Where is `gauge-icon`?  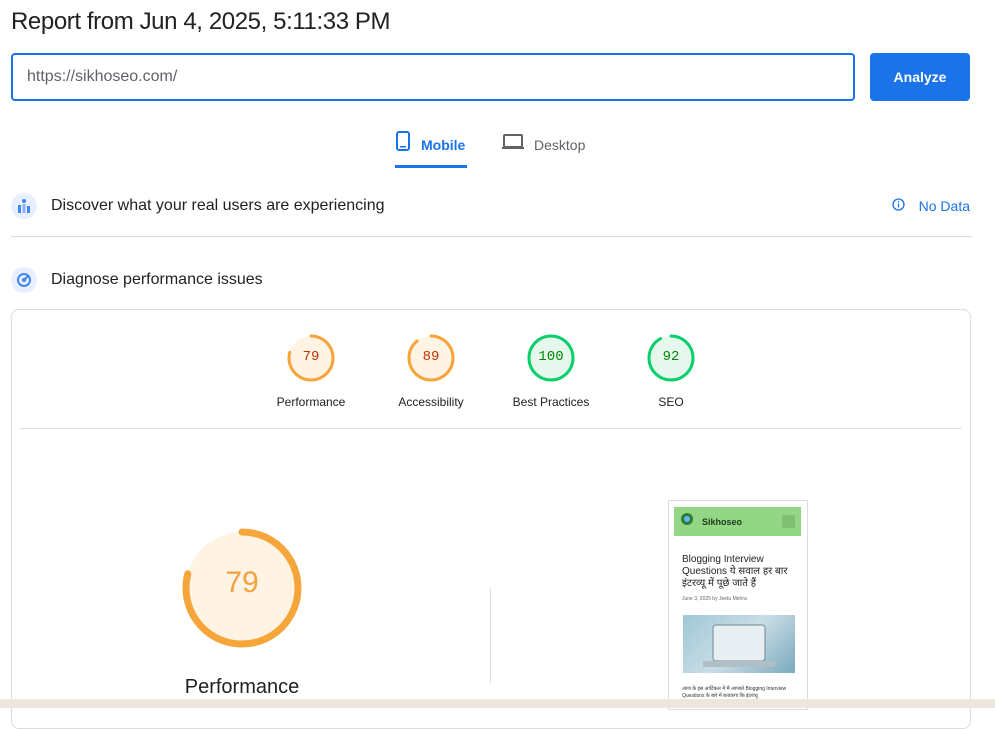 gauge-icon is located at coordinates (24, 280).